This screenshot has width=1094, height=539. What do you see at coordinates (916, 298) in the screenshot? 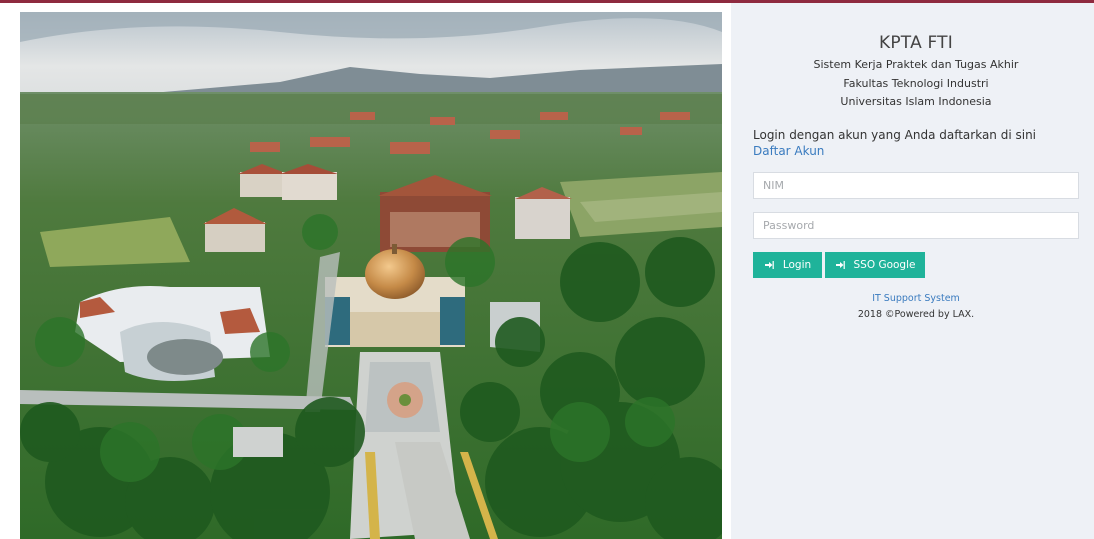
I see `it-support-link: IT Support System` at bounding box center [916, 298].